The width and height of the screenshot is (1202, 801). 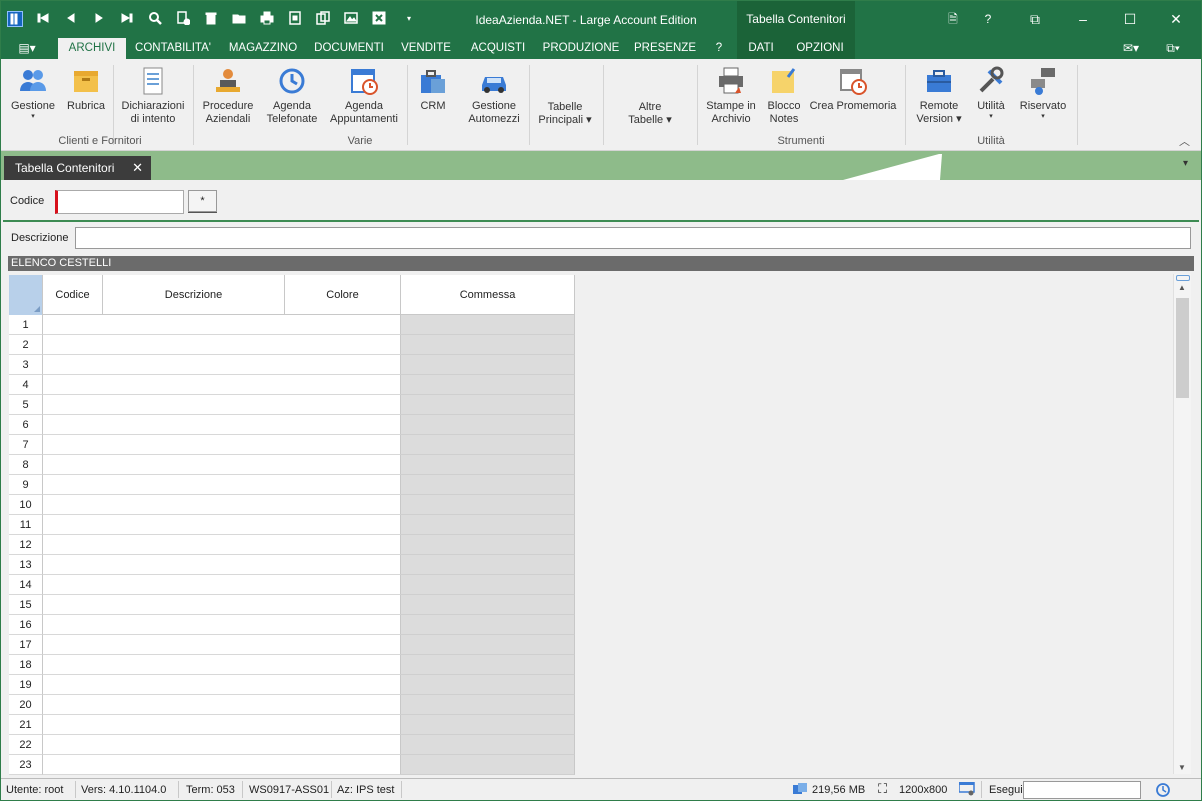 What do you see at coordinates (1130, 19) in the screenshot?
I see `maximize-button: ☐` at bounding box center [1130, 19].